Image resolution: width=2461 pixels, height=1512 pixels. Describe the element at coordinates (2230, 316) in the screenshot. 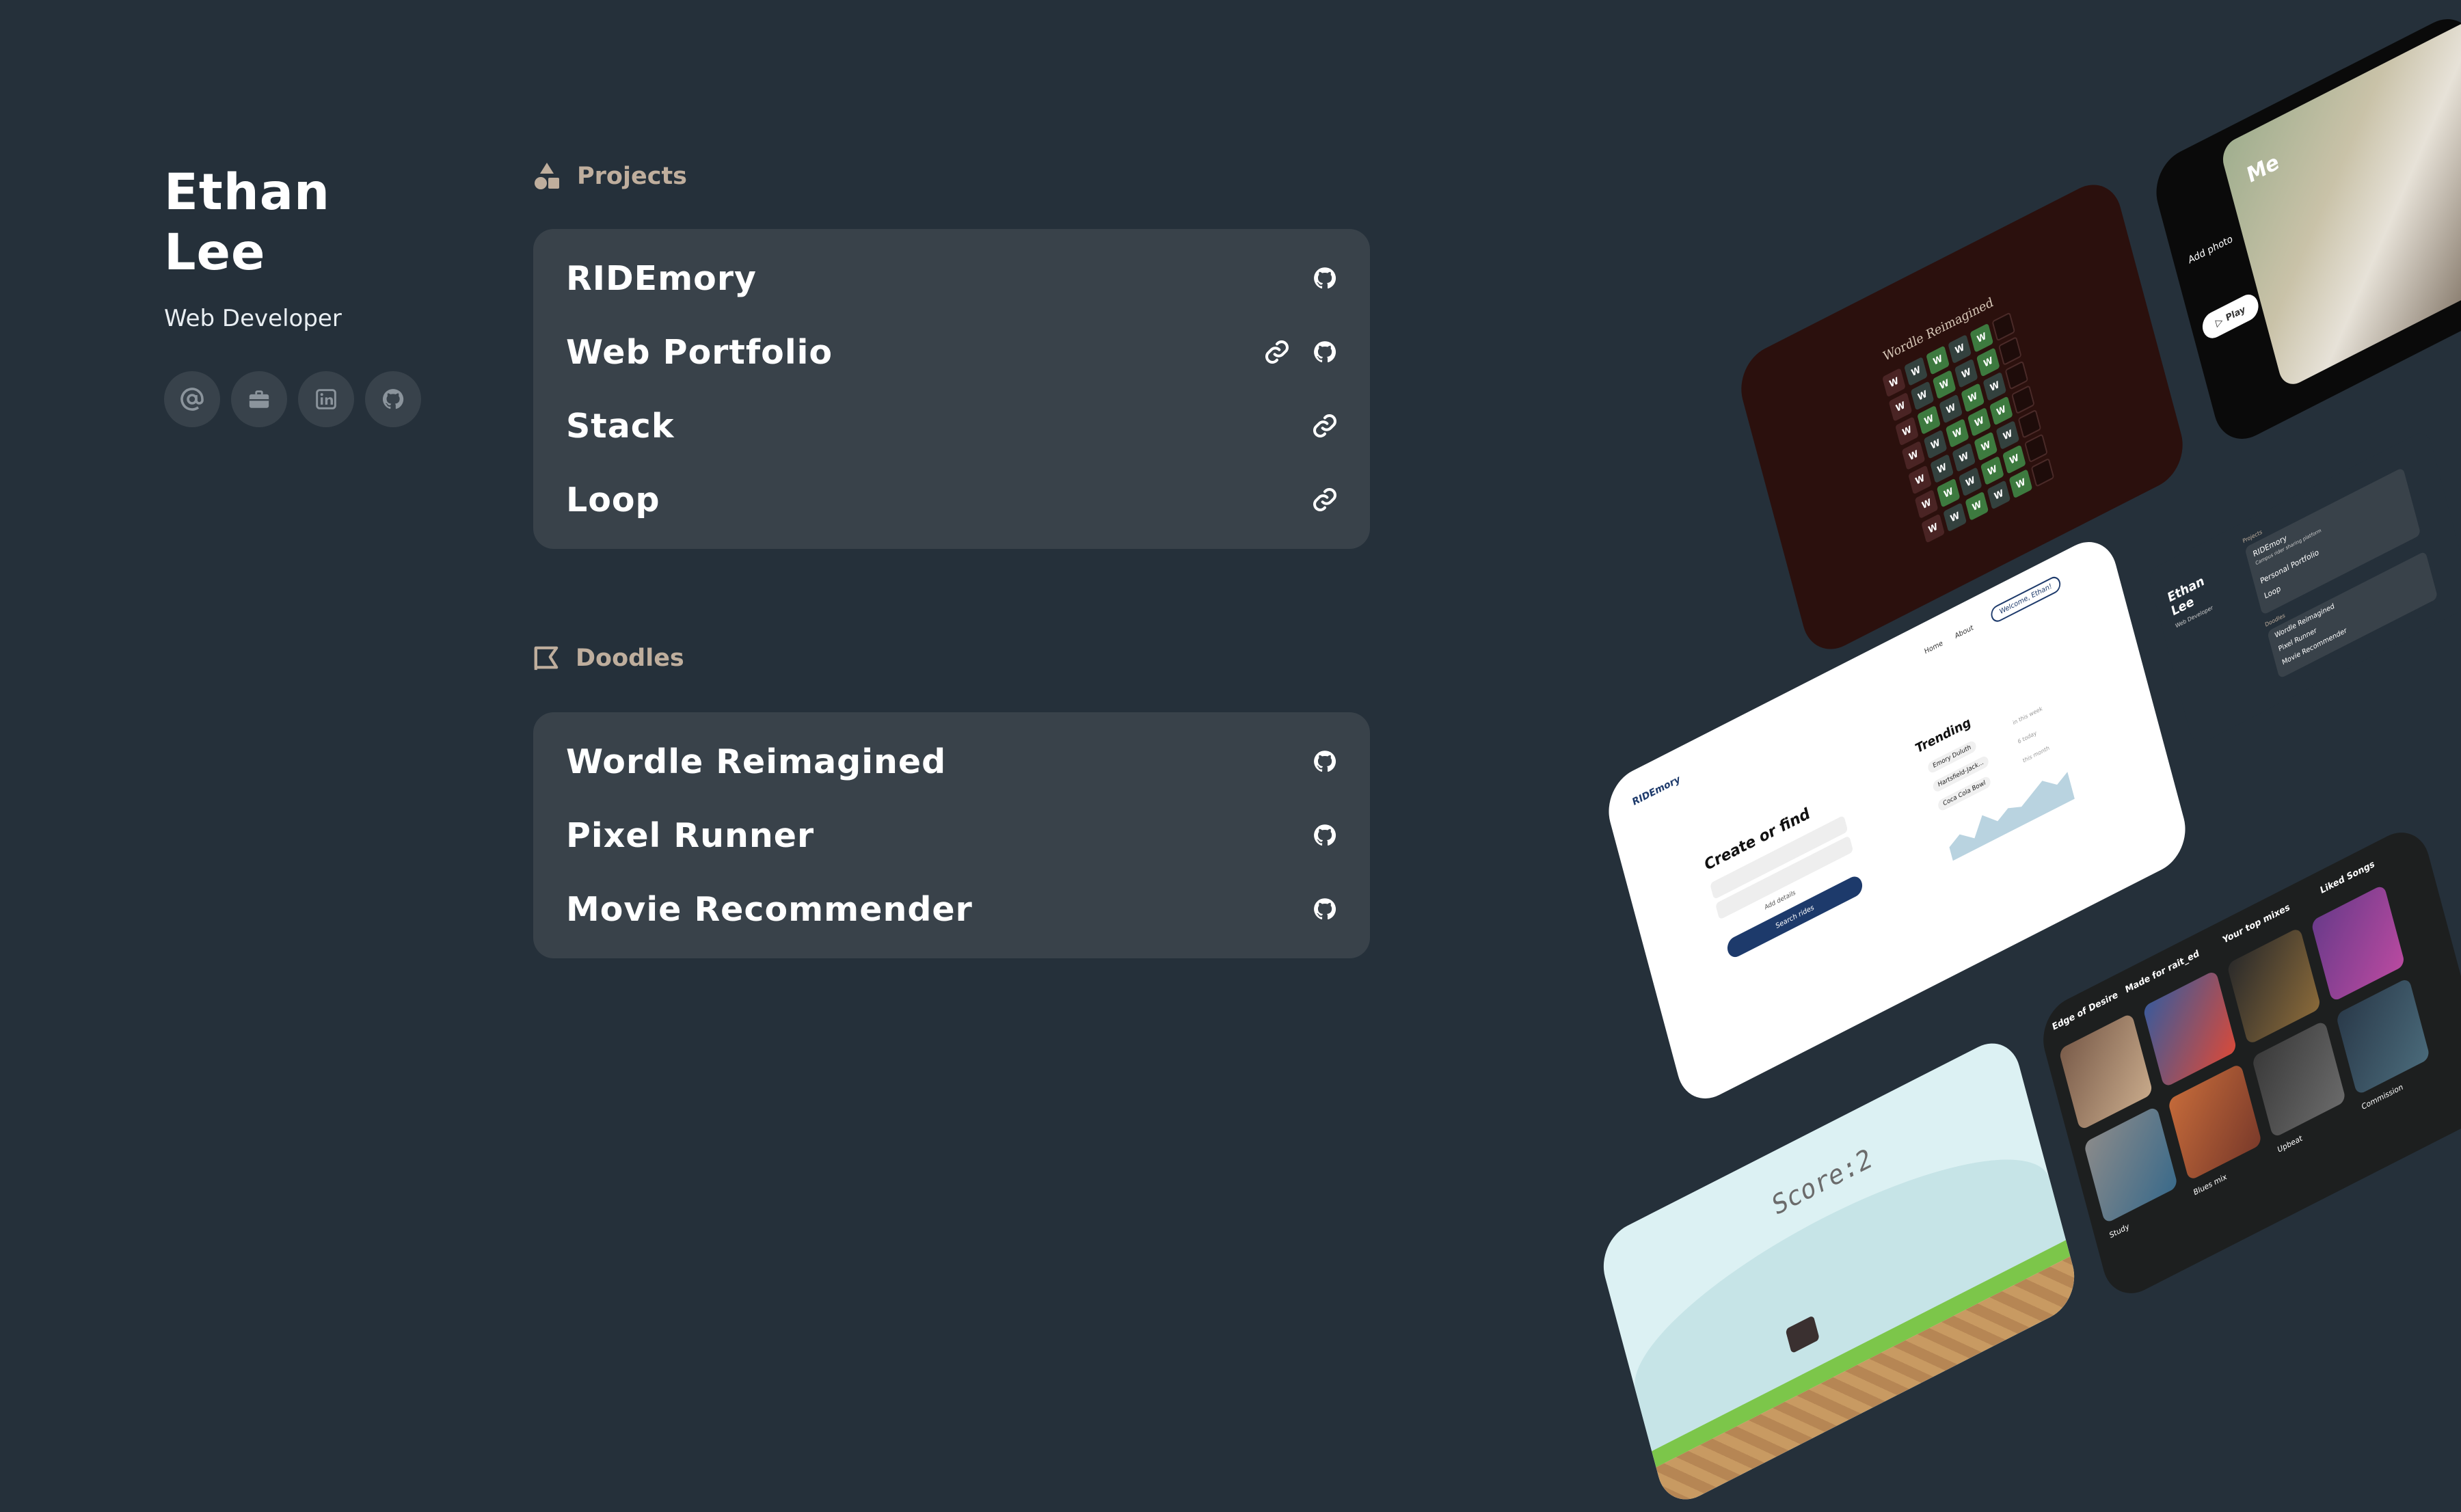

I see `loop-play-button: ▷ Play` at that location.